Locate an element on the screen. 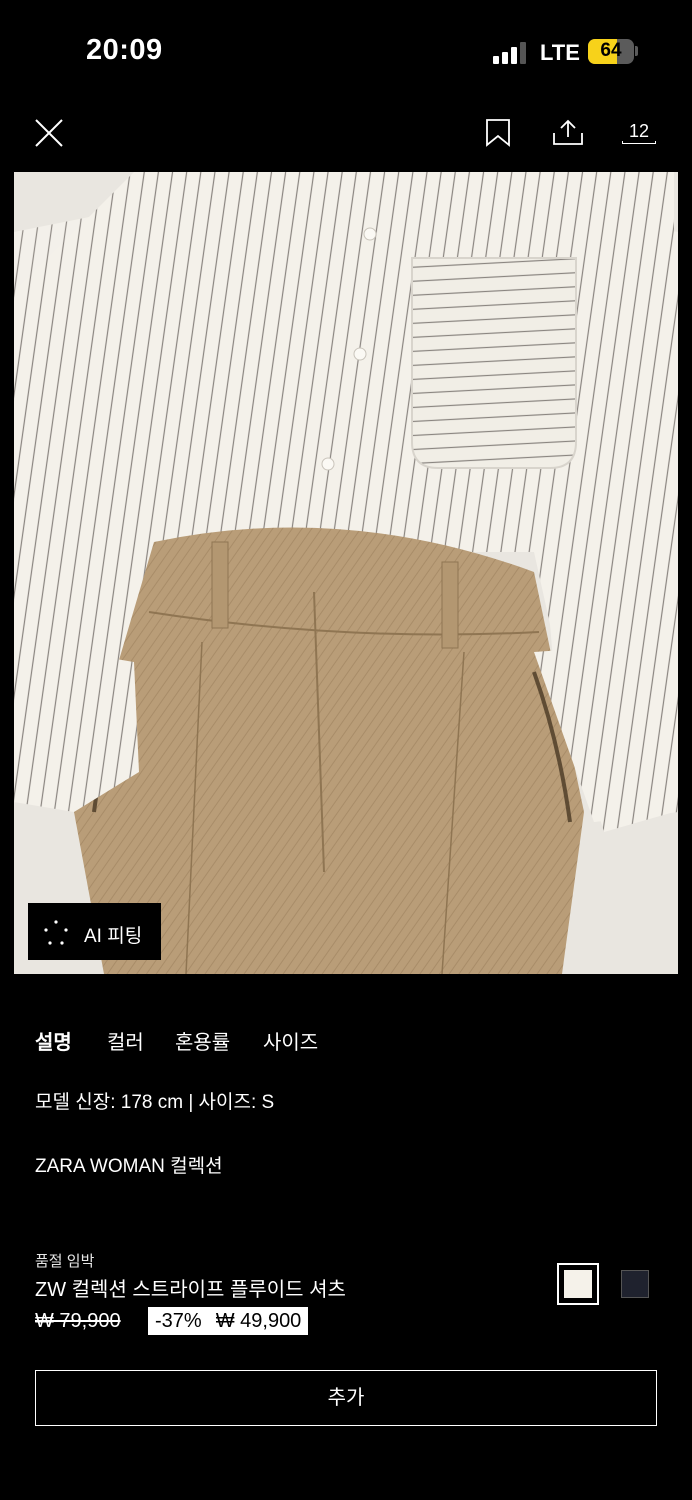 The width and height of the screenshot is (692, 1500). top-nav: 12 is located at coordinates (346, 135).